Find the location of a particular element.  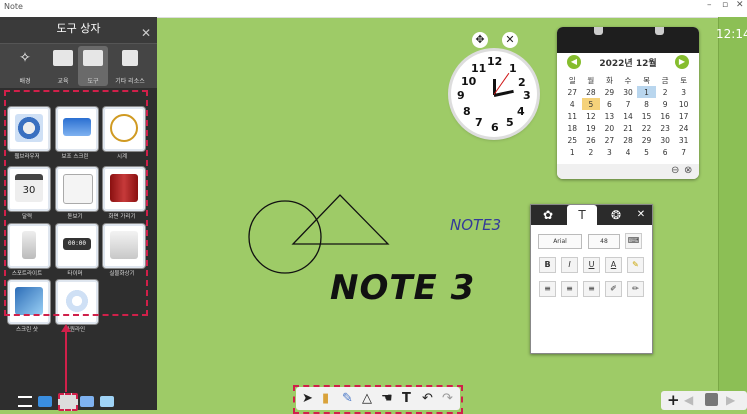

day-cell-highlight: 5 is located at coordinates (591, 104).